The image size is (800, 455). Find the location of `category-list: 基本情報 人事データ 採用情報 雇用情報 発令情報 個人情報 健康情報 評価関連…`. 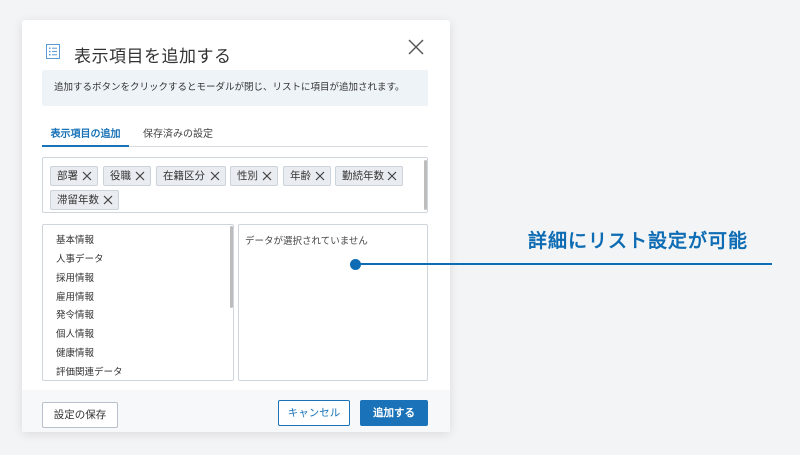

category-list: 基本情報 人事データ 採用情報 雇用情報 発令情報 個人情報 健康情報 評価関連… is located at coordinates (138, 302).